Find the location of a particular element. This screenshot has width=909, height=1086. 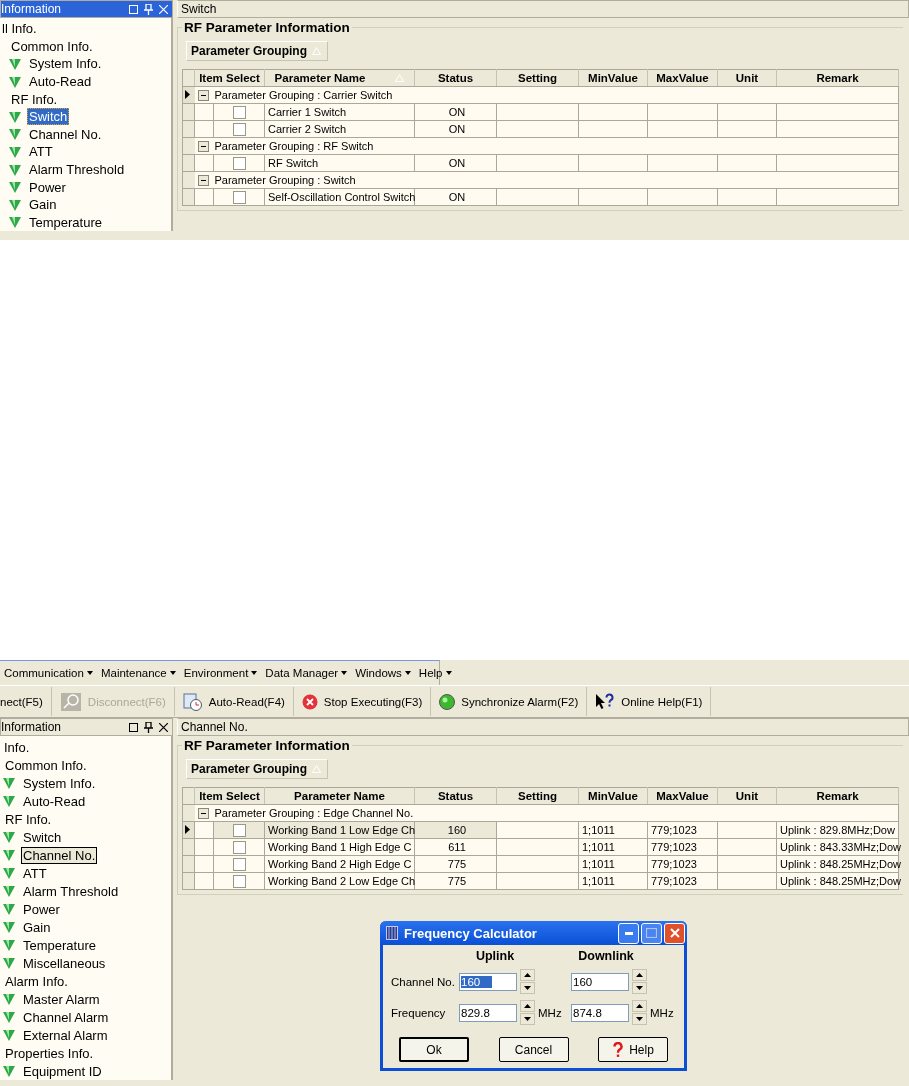

toolbar-button: nect(F5) is located at coordinates (26, 701).